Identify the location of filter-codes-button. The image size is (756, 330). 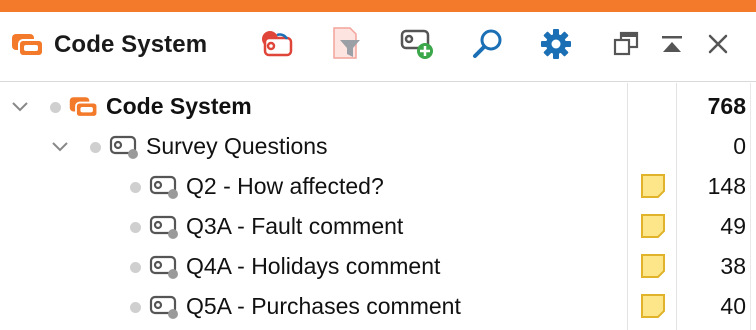
(346, 44).